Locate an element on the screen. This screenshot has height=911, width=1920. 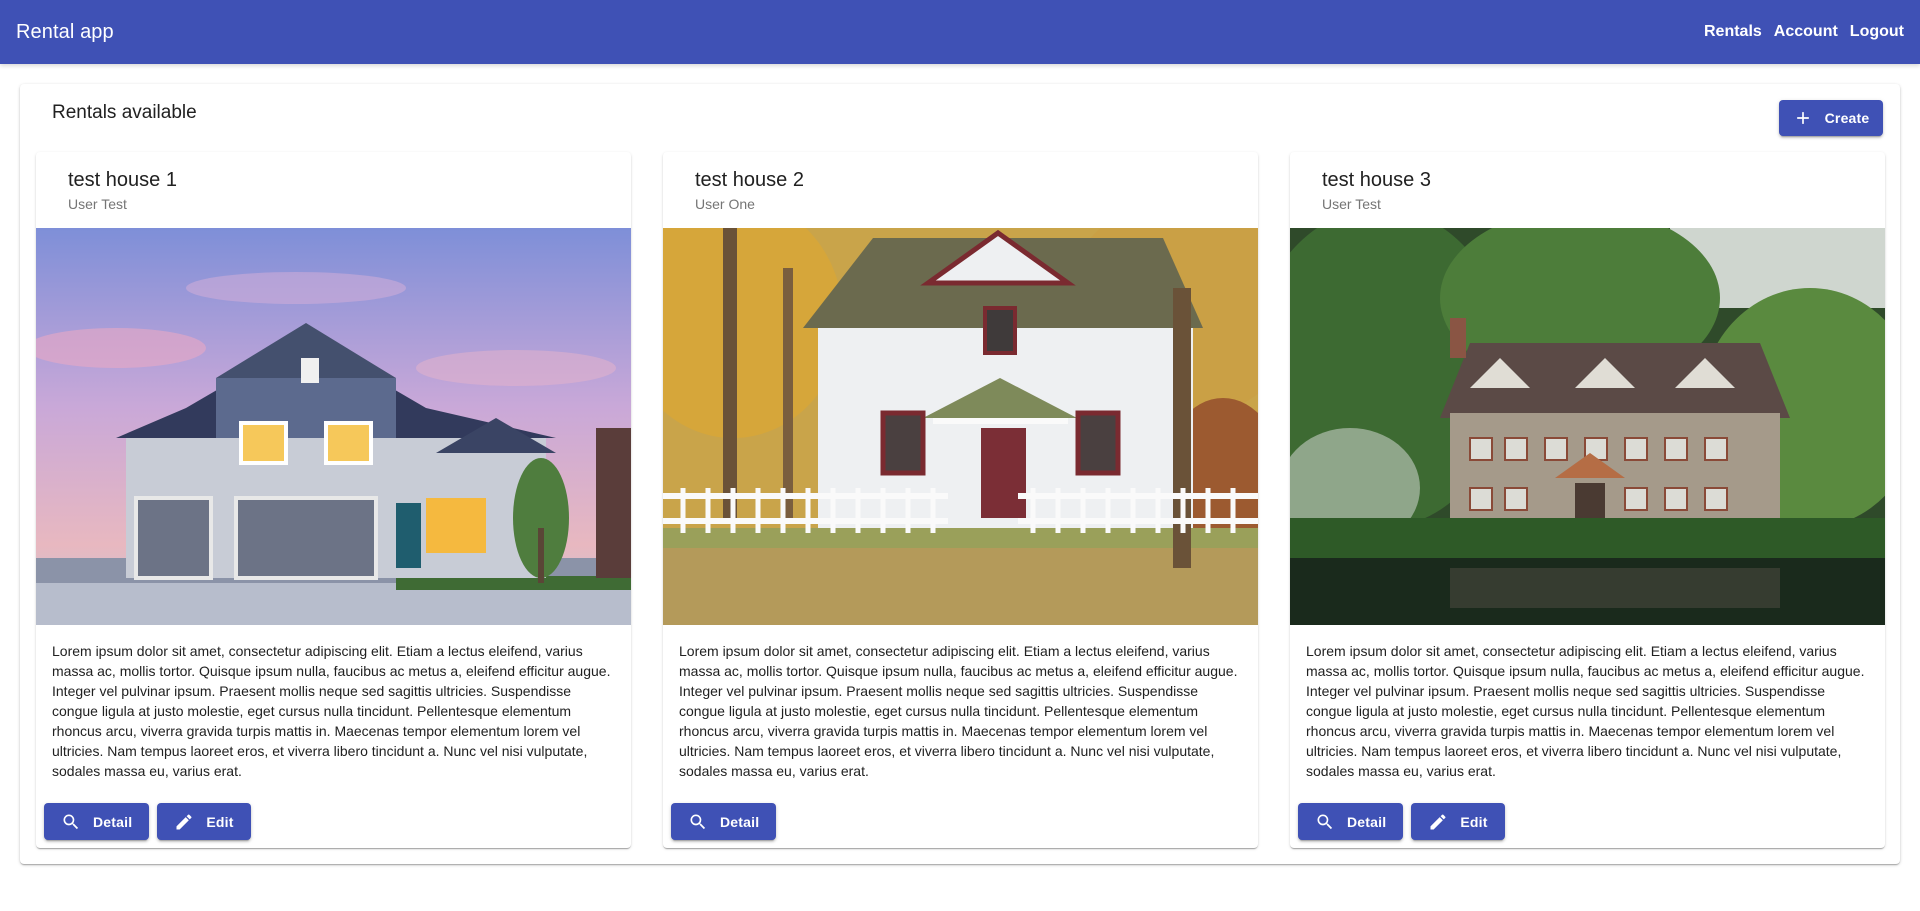
card-title: test house 1 is located at coordinates (122, 180).